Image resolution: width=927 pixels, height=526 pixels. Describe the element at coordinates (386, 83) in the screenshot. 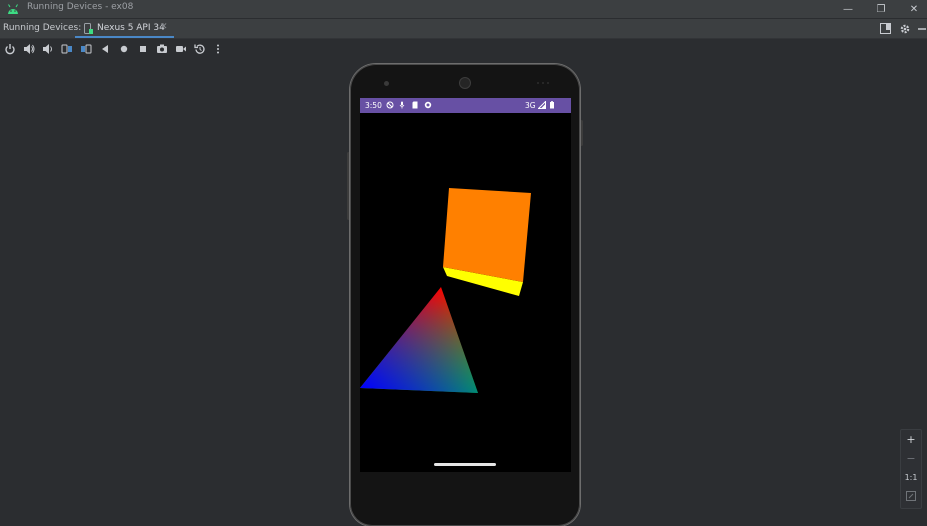

I see `proximity-sensor` at that location.